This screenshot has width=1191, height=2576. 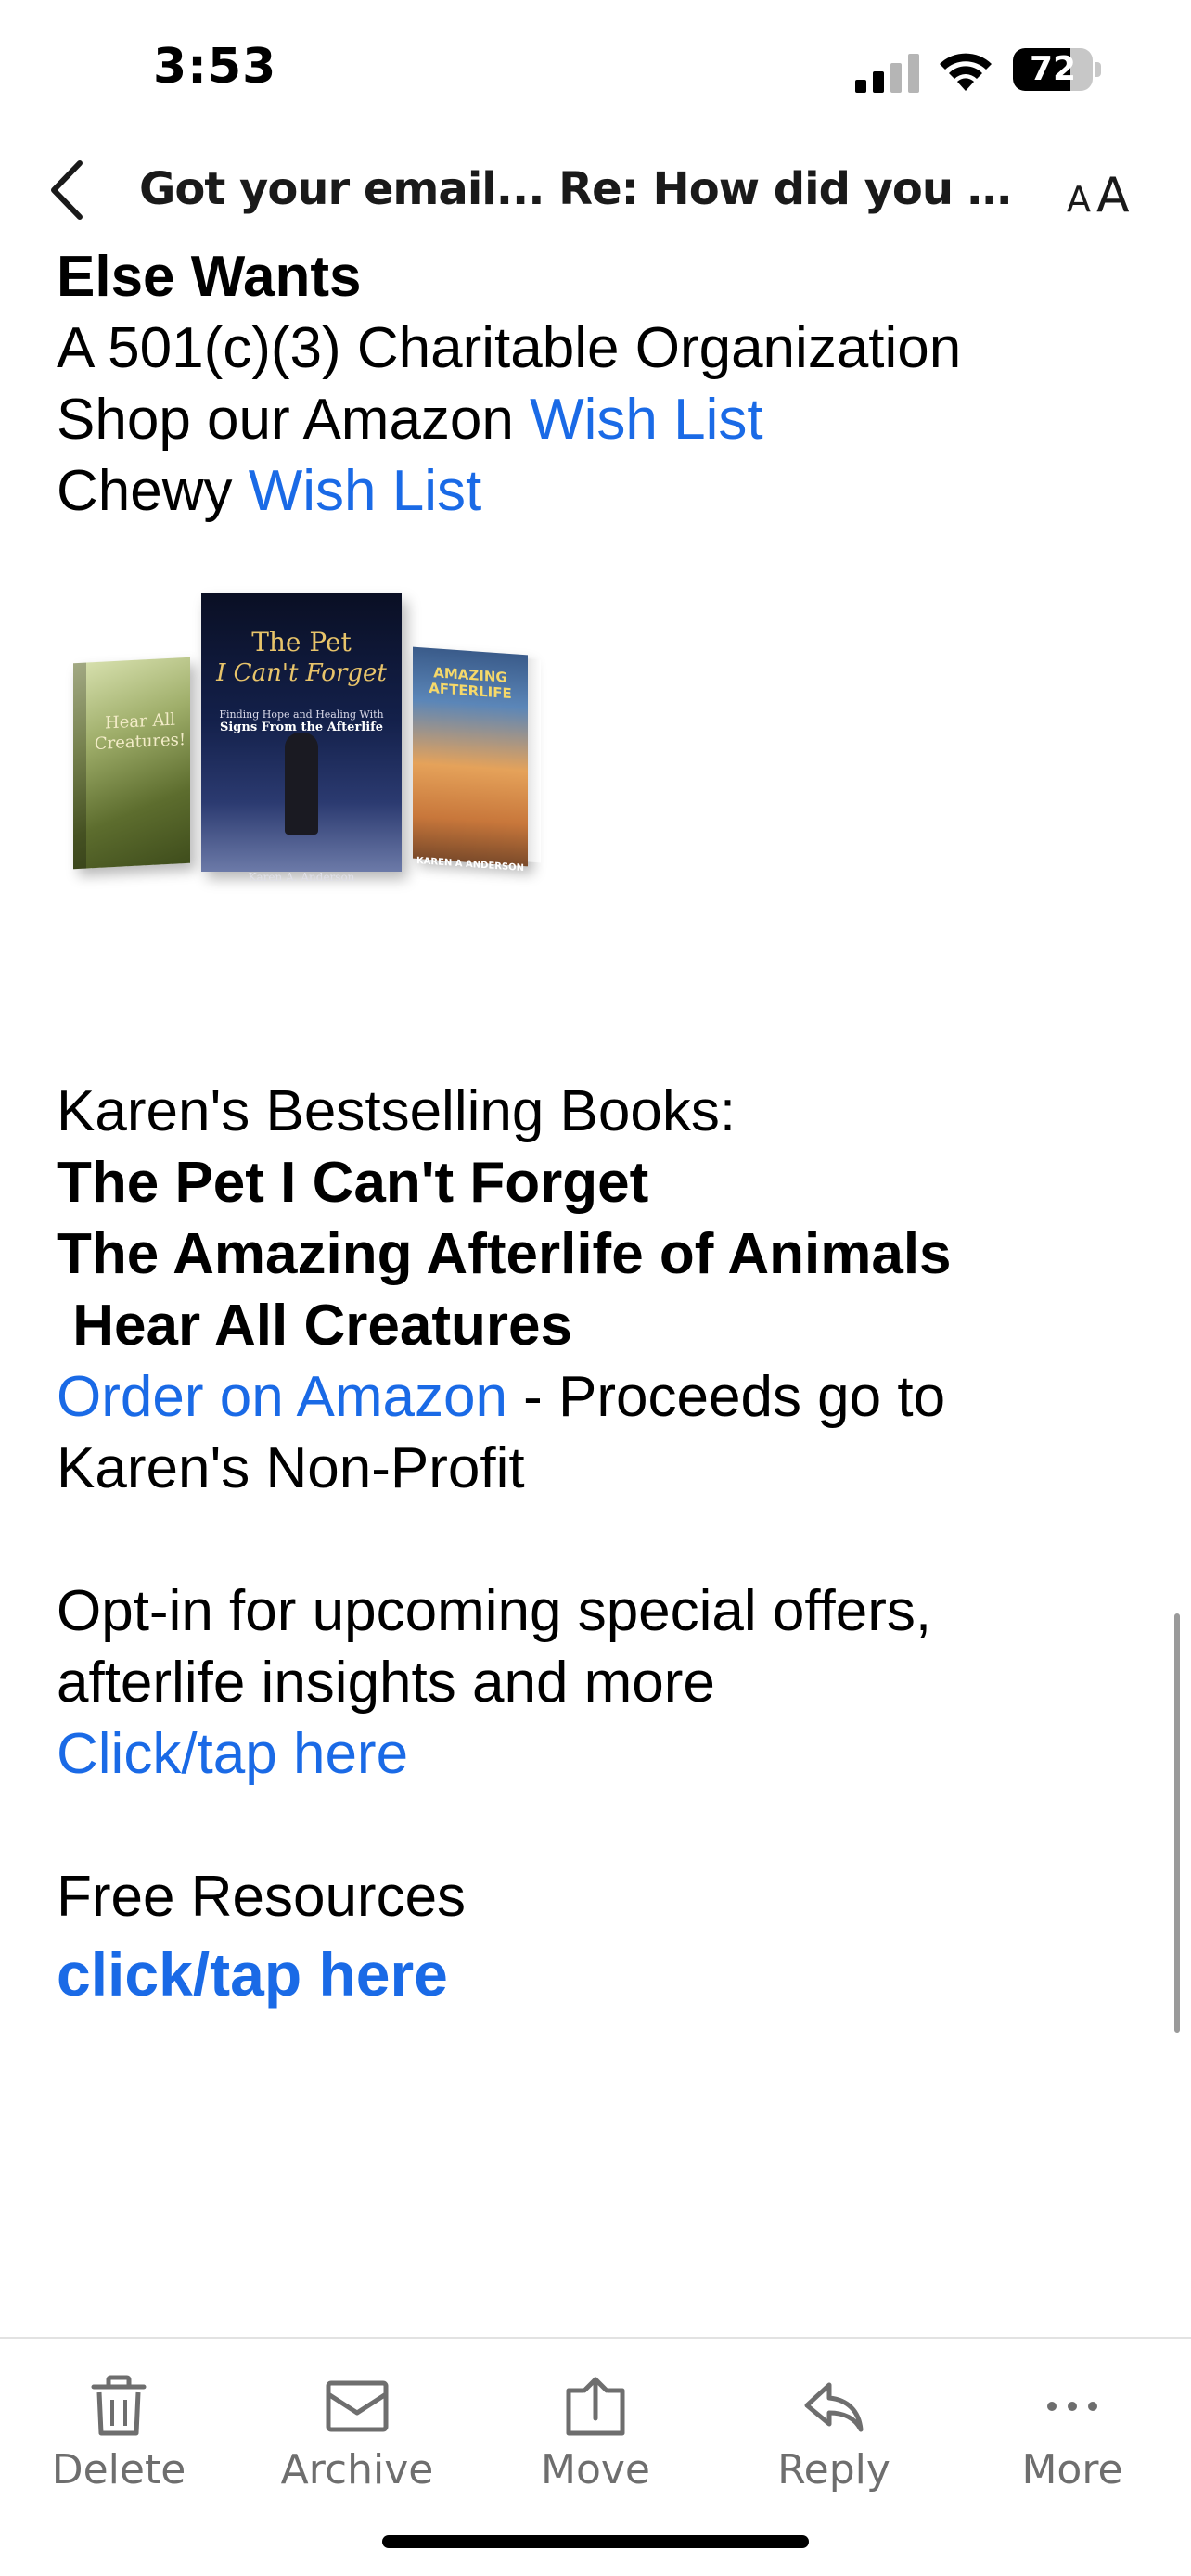 What do you see at coordinates (477, 760) in the screenshot?
I see `book-cover-amazing-afterlife: AMAZING AFTERLIFE KAREN A ANDERSON` at bounding box center [477, 760].